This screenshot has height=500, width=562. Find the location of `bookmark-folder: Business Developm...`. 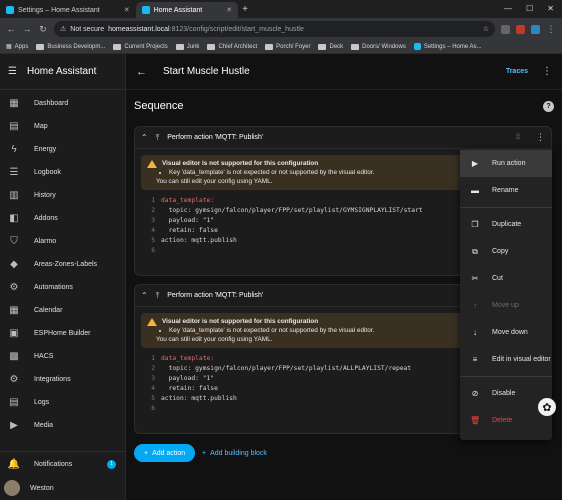

bookmark-folder: Business Developm... is located at coordinates (70, 46).